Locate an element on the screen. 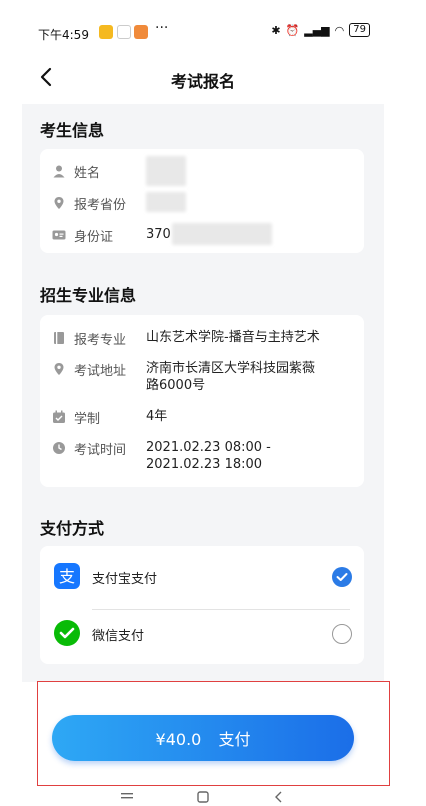 Image resolution: width=426 pixels, height=806 pixels. exam-address-value: 济南市长清区大学科技园紫薇路6000号 is located at coordinates (231, 377).